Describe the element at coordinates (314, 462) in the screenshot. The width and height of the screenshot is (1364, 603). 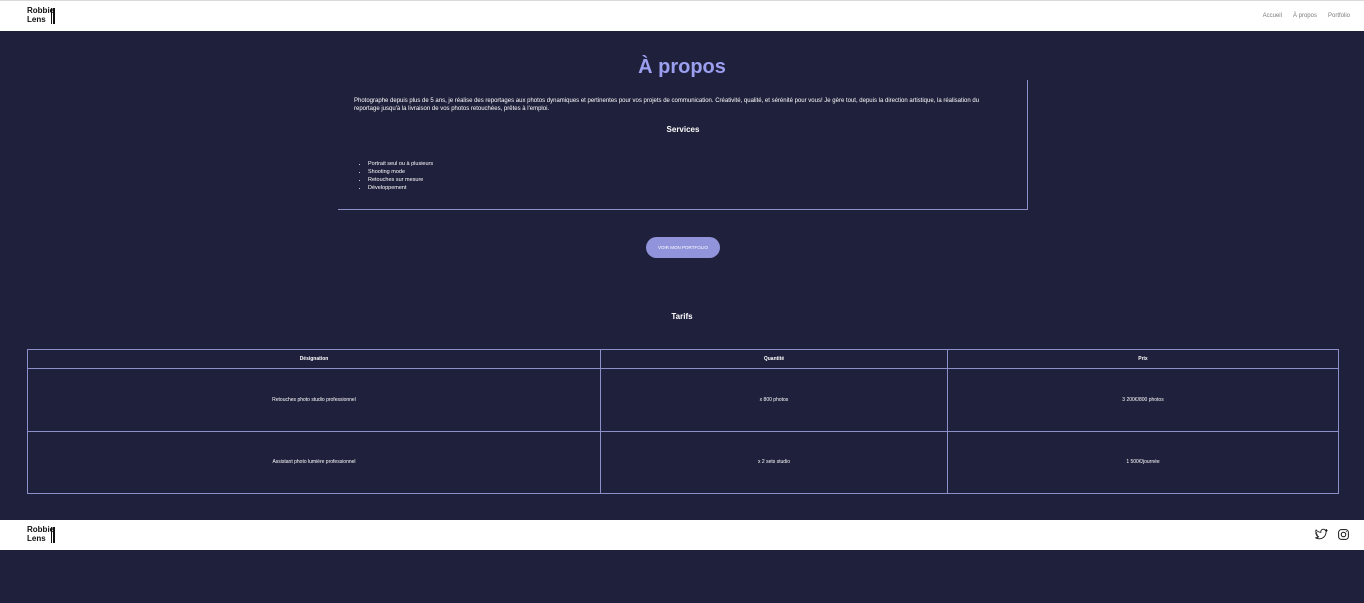
I see `table-cell: Assistant photo lumière professionnel` at that location.